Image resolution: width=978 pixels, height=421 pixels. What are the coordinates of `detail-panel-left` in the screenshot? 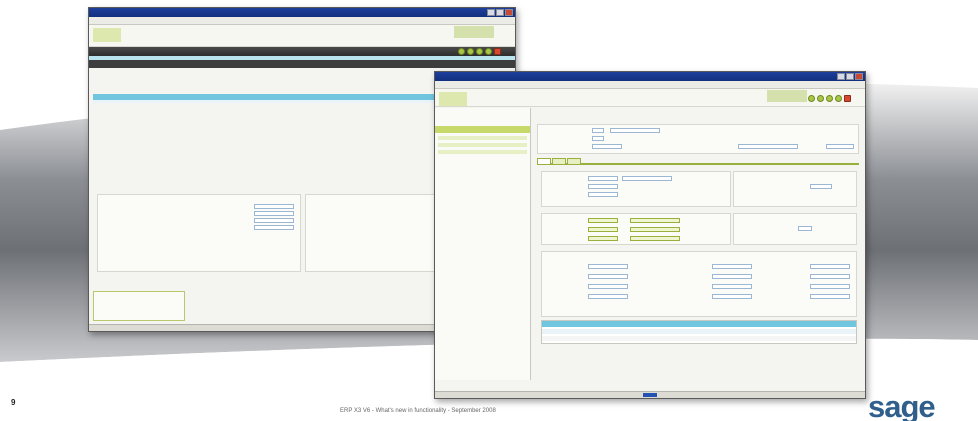 It's located at (199, 233).